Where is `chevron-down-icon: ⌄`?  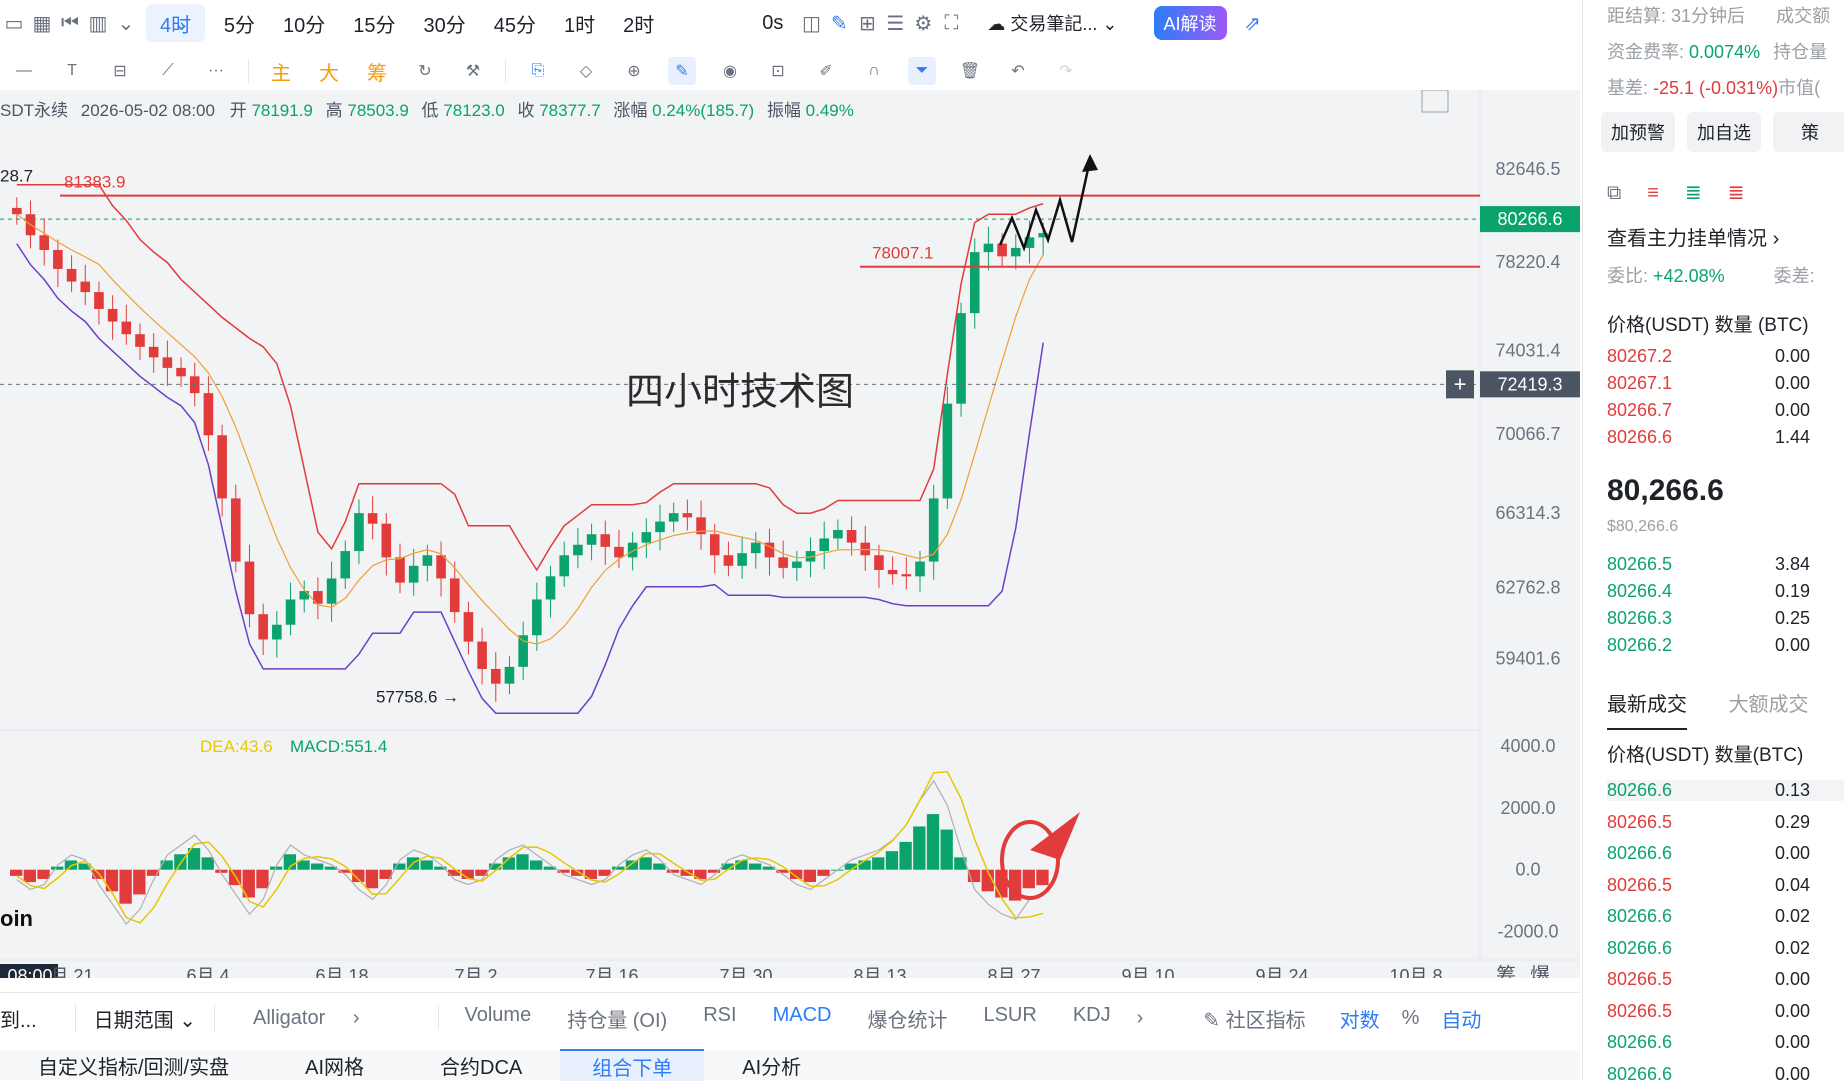
chevron-down-icon: ⌄ is located at coordinates (126, 23).